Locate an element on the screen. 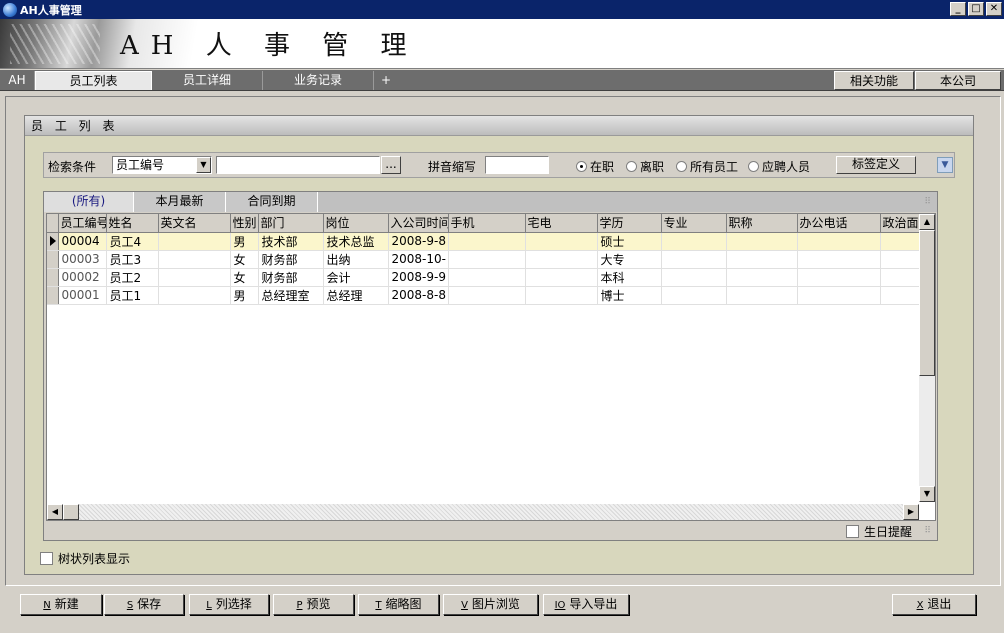 This screenshot has width=1004, height=633. table-cell: 00001 is located at coordinates (82, 295).